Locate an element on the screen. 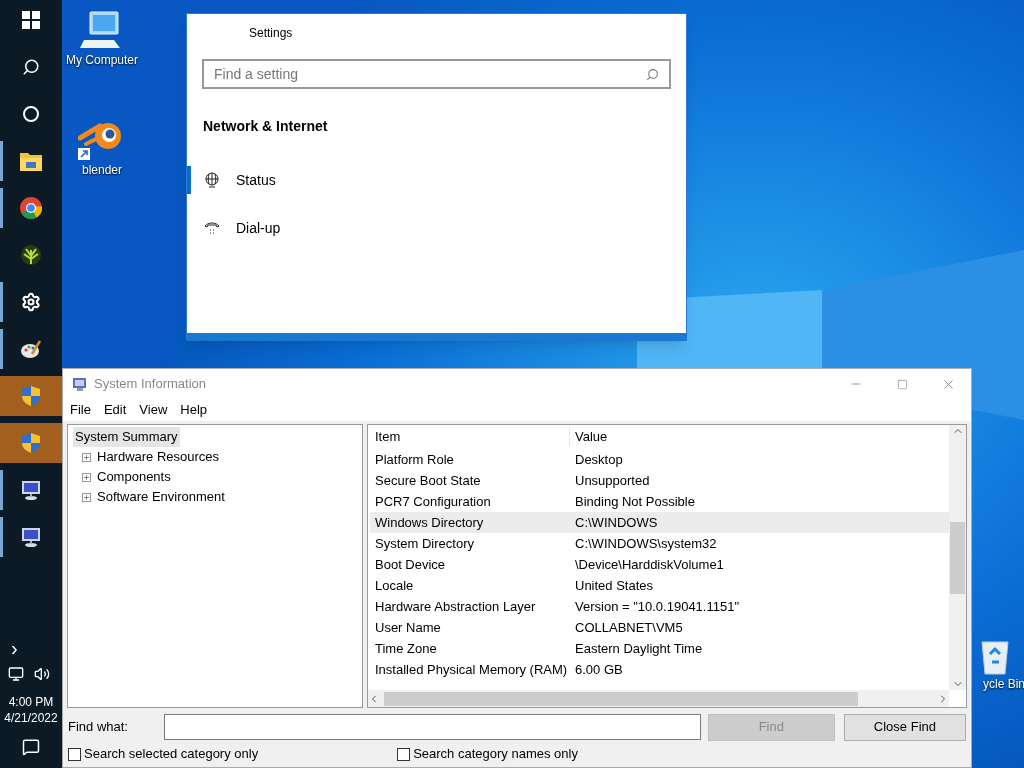 The height and width of the screenshot is (768, 1024). desktop-icon-label: My Computer is located at coordinates (102, 60).